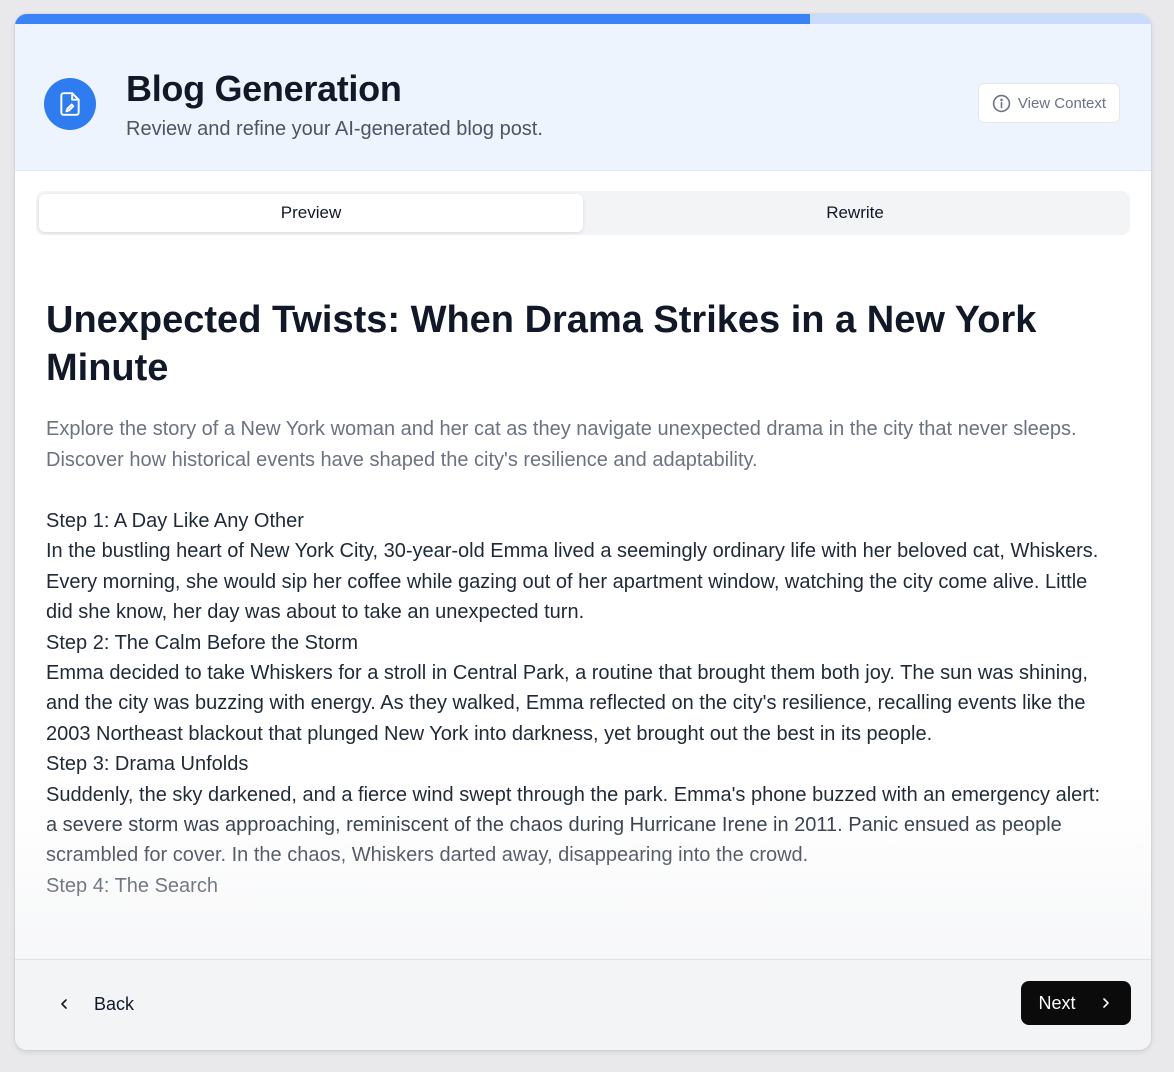  What do you see at coordinates (855, 213) in the screenshot?
I see `tab-rewrite: Rewrite` at bounding box center [855, 213].